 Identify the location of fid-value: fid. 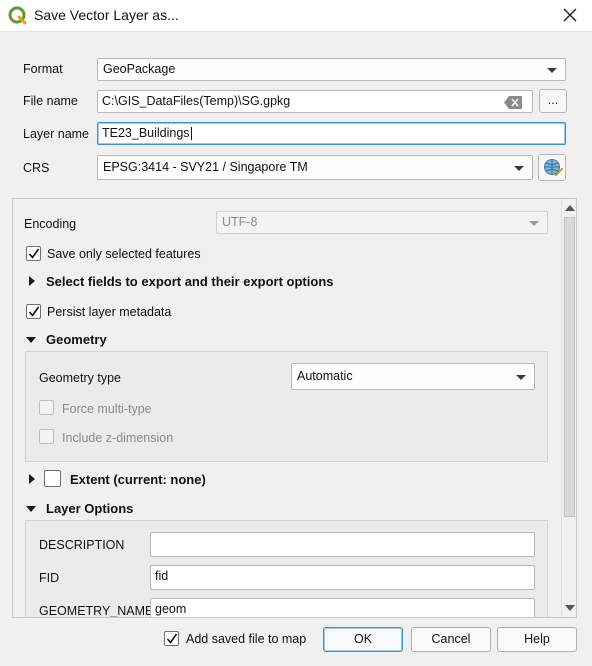
(162, 576).